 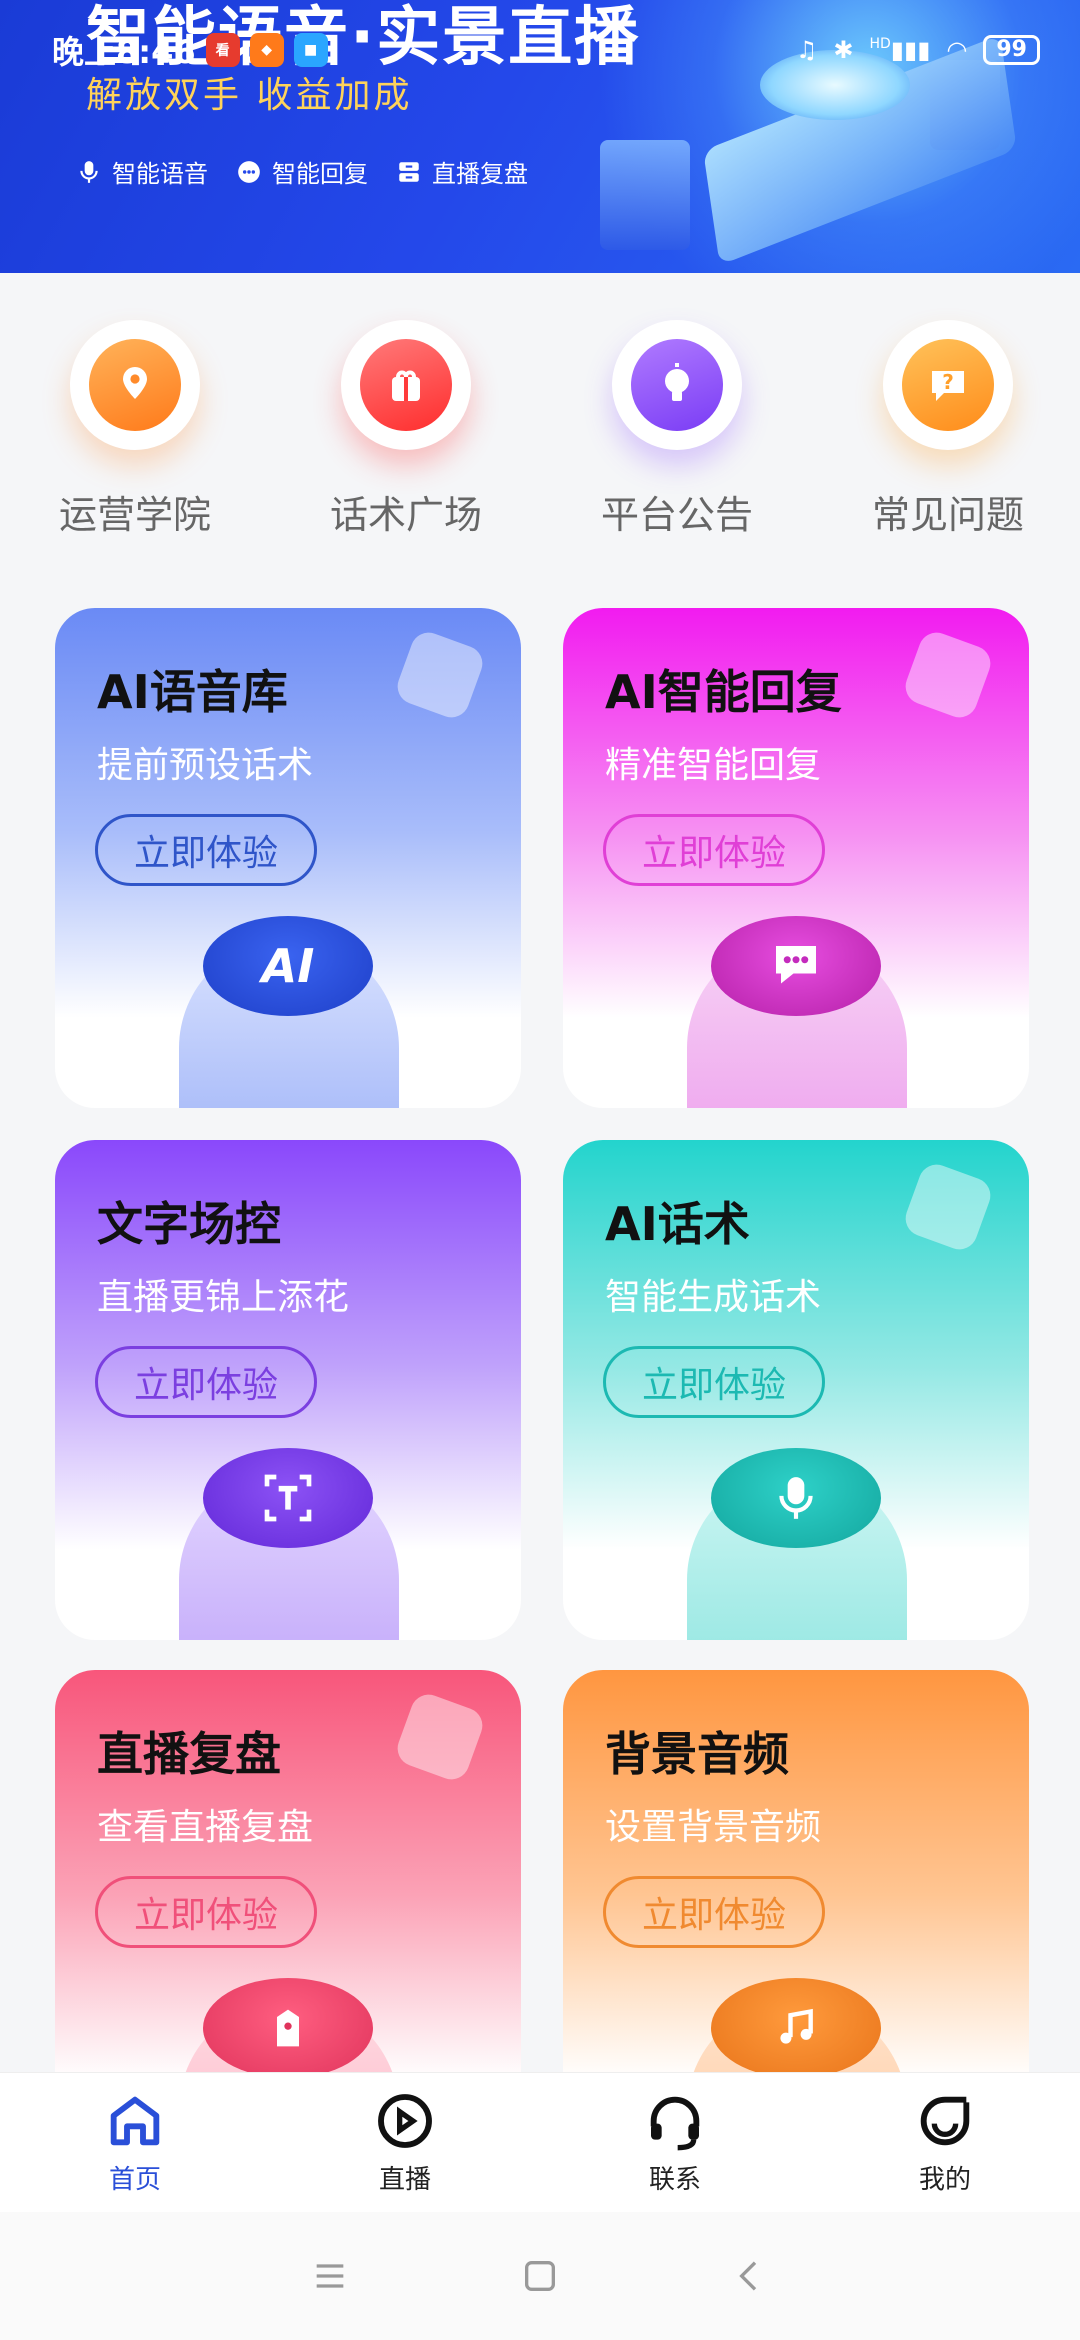 I want to click on card-subtitle: 直播更锦上添花, so click(x=223, y=1297).